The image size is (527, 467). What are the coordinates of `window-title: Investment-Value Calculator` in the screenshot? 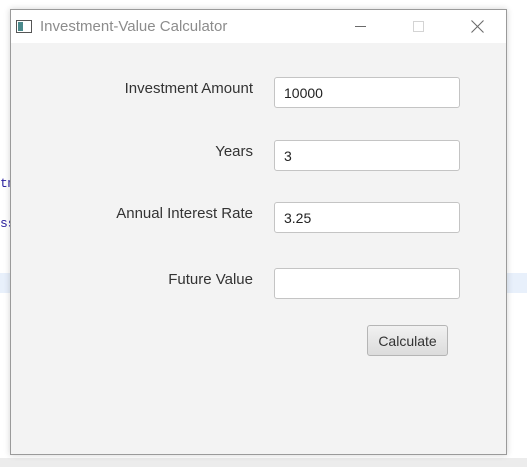 It's located at (134, 26).